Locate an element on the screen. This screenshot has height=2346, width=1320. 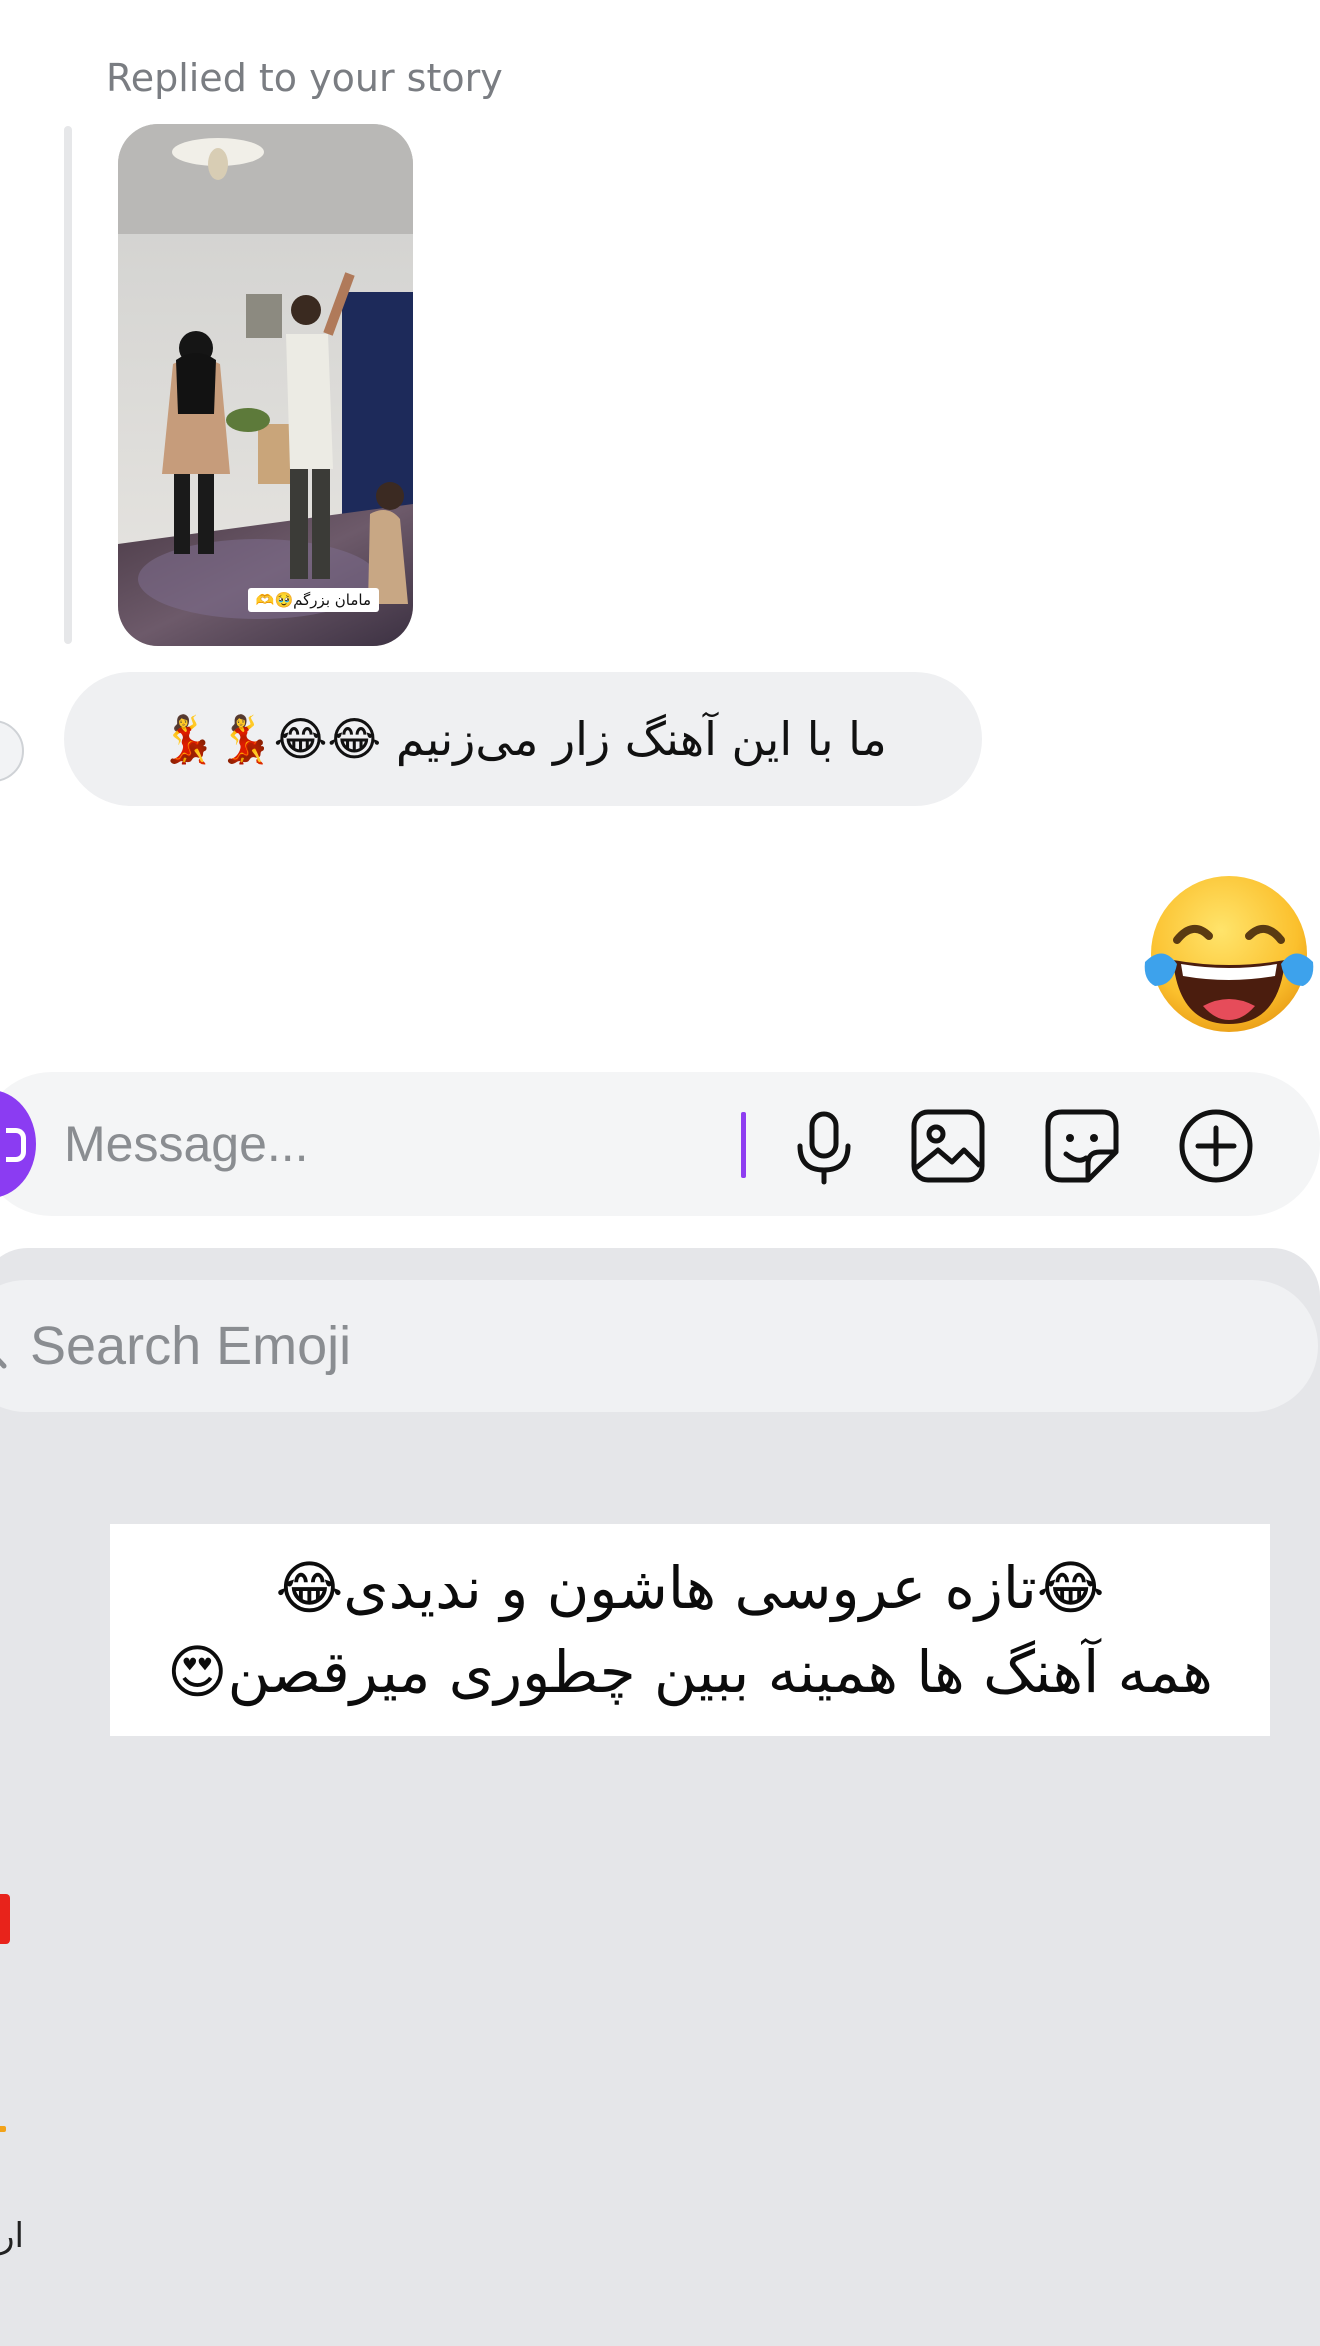
gallery-icon is located at coordinates (948, 1146).